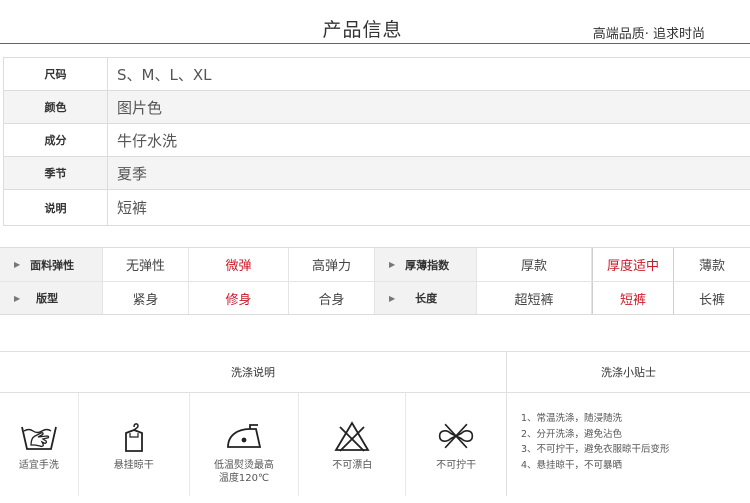  I want to click on care-tips-title: 洗涤小贴士, so click(628, 372).